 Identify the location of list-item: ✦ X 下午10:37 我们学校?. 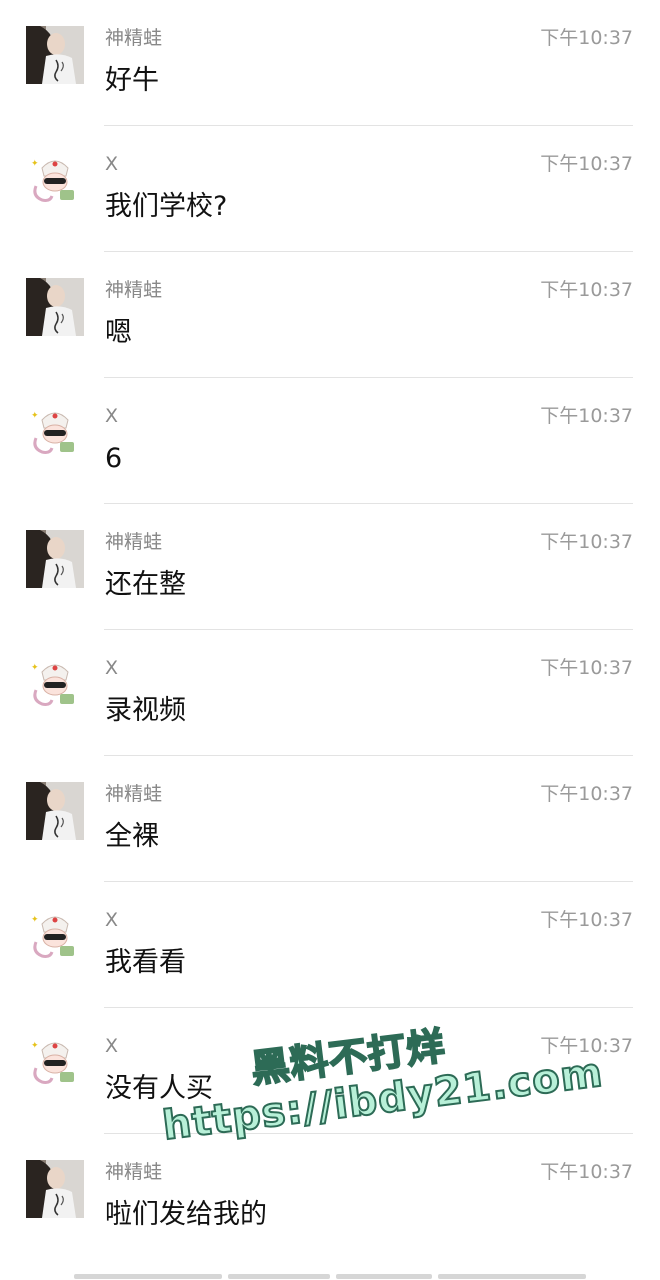
(330, 189).